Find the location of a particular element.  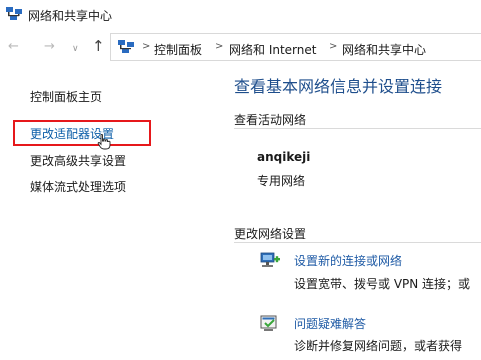

network-name: anqikeji is located at coordinates (284, 157).